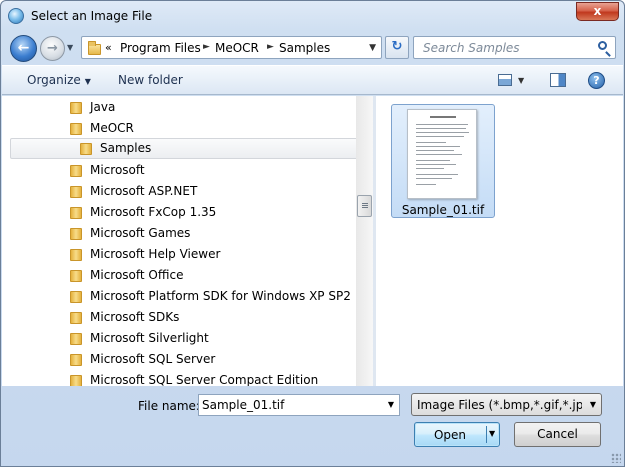 The height and width of the screenshot is (467, 625). What do you see at coordinates (169, 406) in the screenshot?
I see `file-name-field-label: File name:` at bounding box center [169, 406].